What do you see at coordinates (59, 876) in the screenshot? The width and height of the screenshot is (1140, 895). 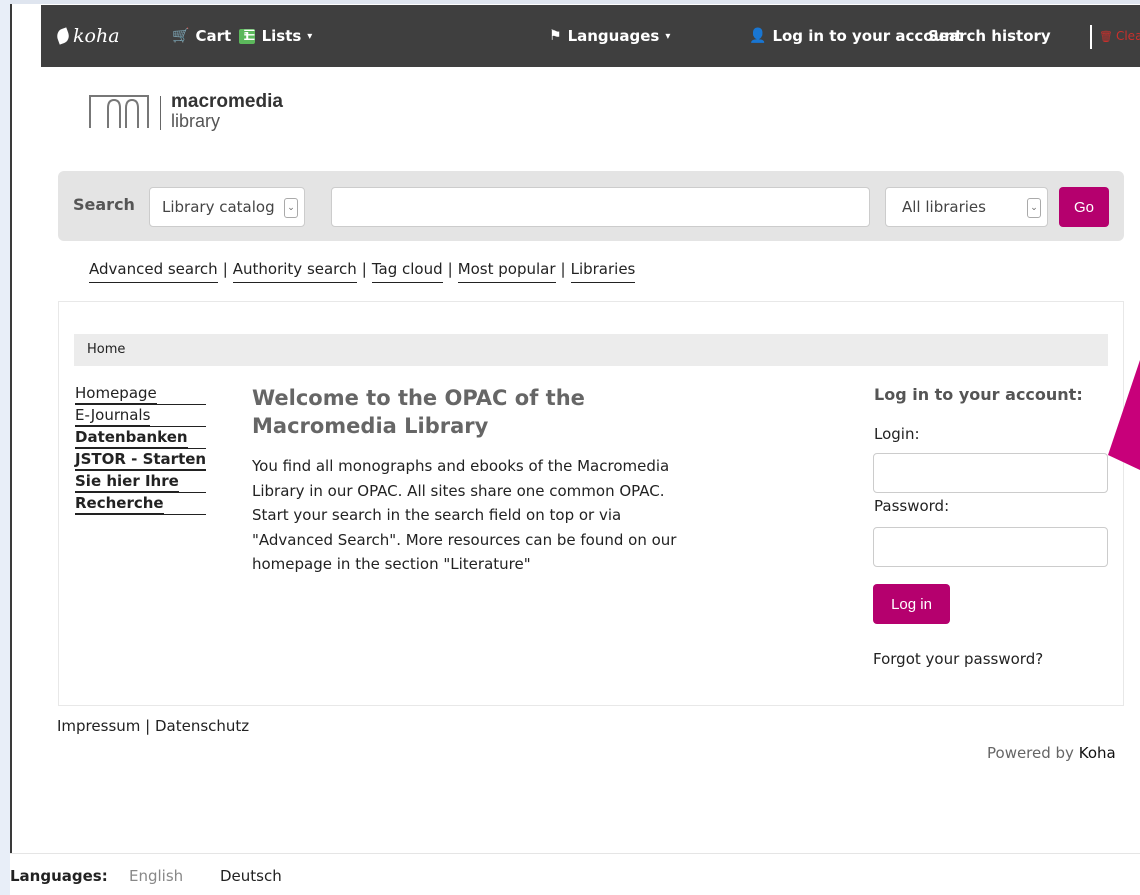 I see `languages-bar-label: Languages:` at bounding box center [59, 876].